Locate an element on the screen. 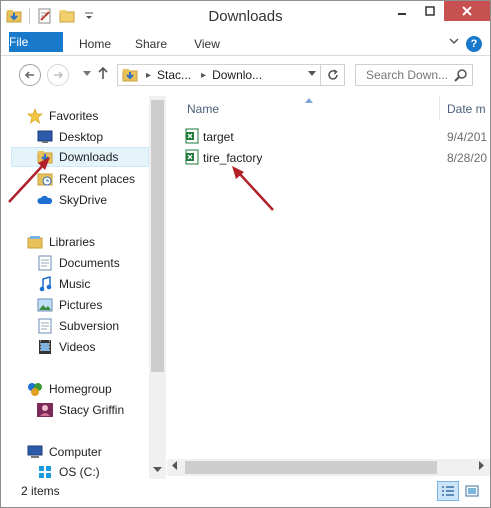 The width and height of the screenshot is (491, 508). details-view-icon is located at coordinates (448, 491).